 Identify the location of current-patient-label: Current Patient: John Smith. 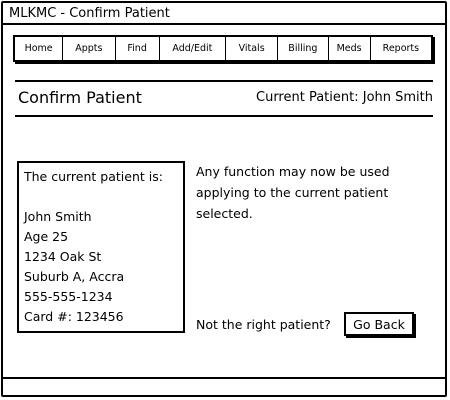
(344, 97).